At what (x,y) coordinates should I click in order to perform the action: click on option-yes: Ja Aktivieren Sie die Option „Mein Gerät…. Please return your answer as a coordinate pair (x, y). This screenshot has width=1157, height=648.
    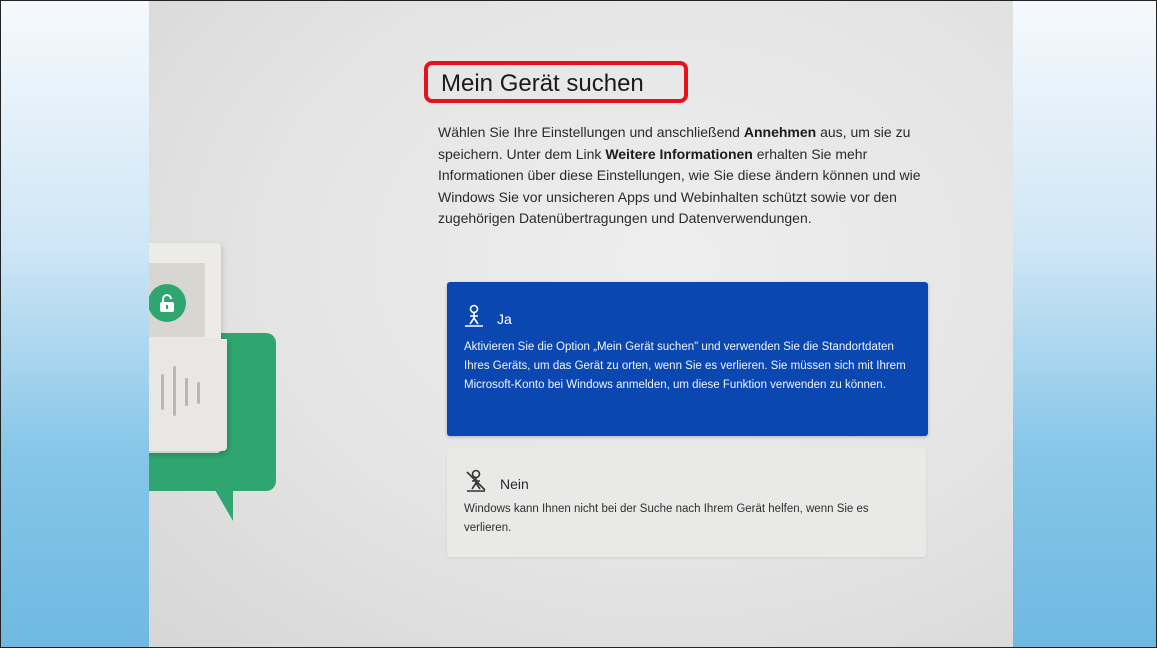
    Looking at the image, I should click on (687, 359).